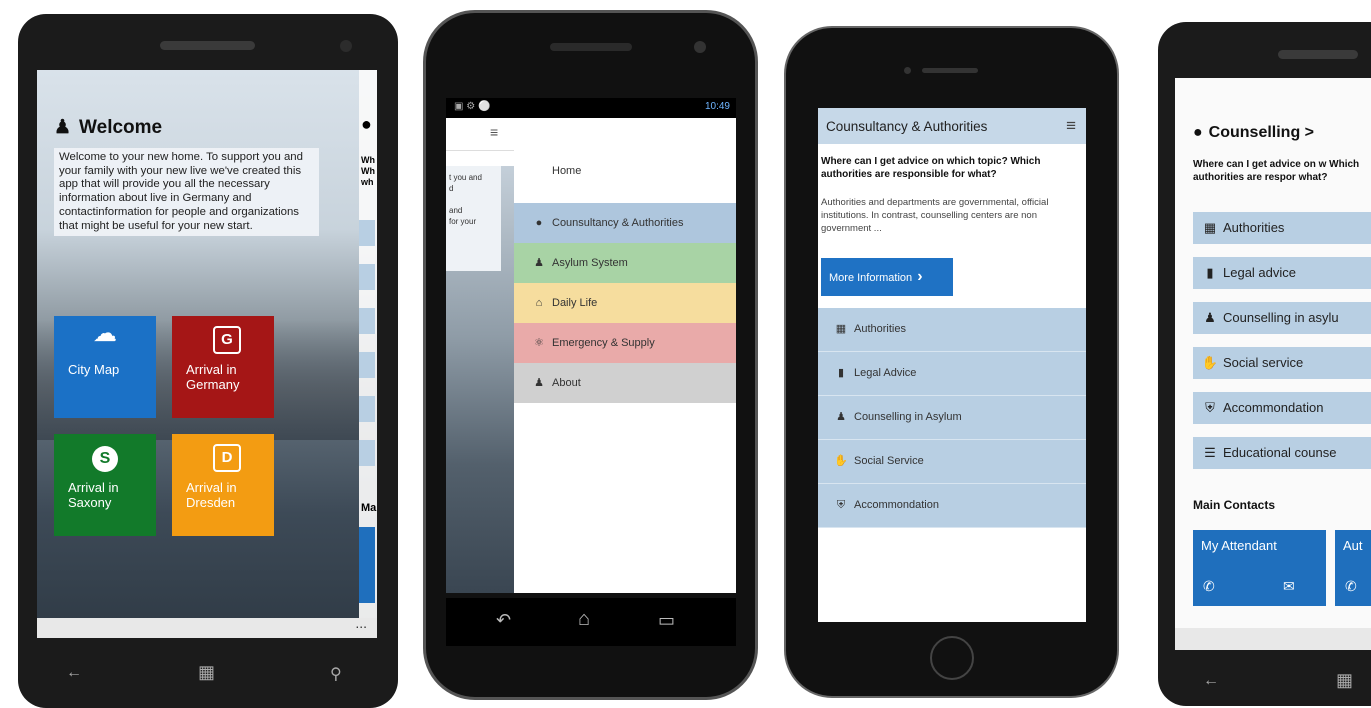 The width and height of the screenshot is (1371, 708). What do you see at coordinates (227, 340) in the screenshot?
I see `letter-g-icon: G` at bounding box center [227, 340].